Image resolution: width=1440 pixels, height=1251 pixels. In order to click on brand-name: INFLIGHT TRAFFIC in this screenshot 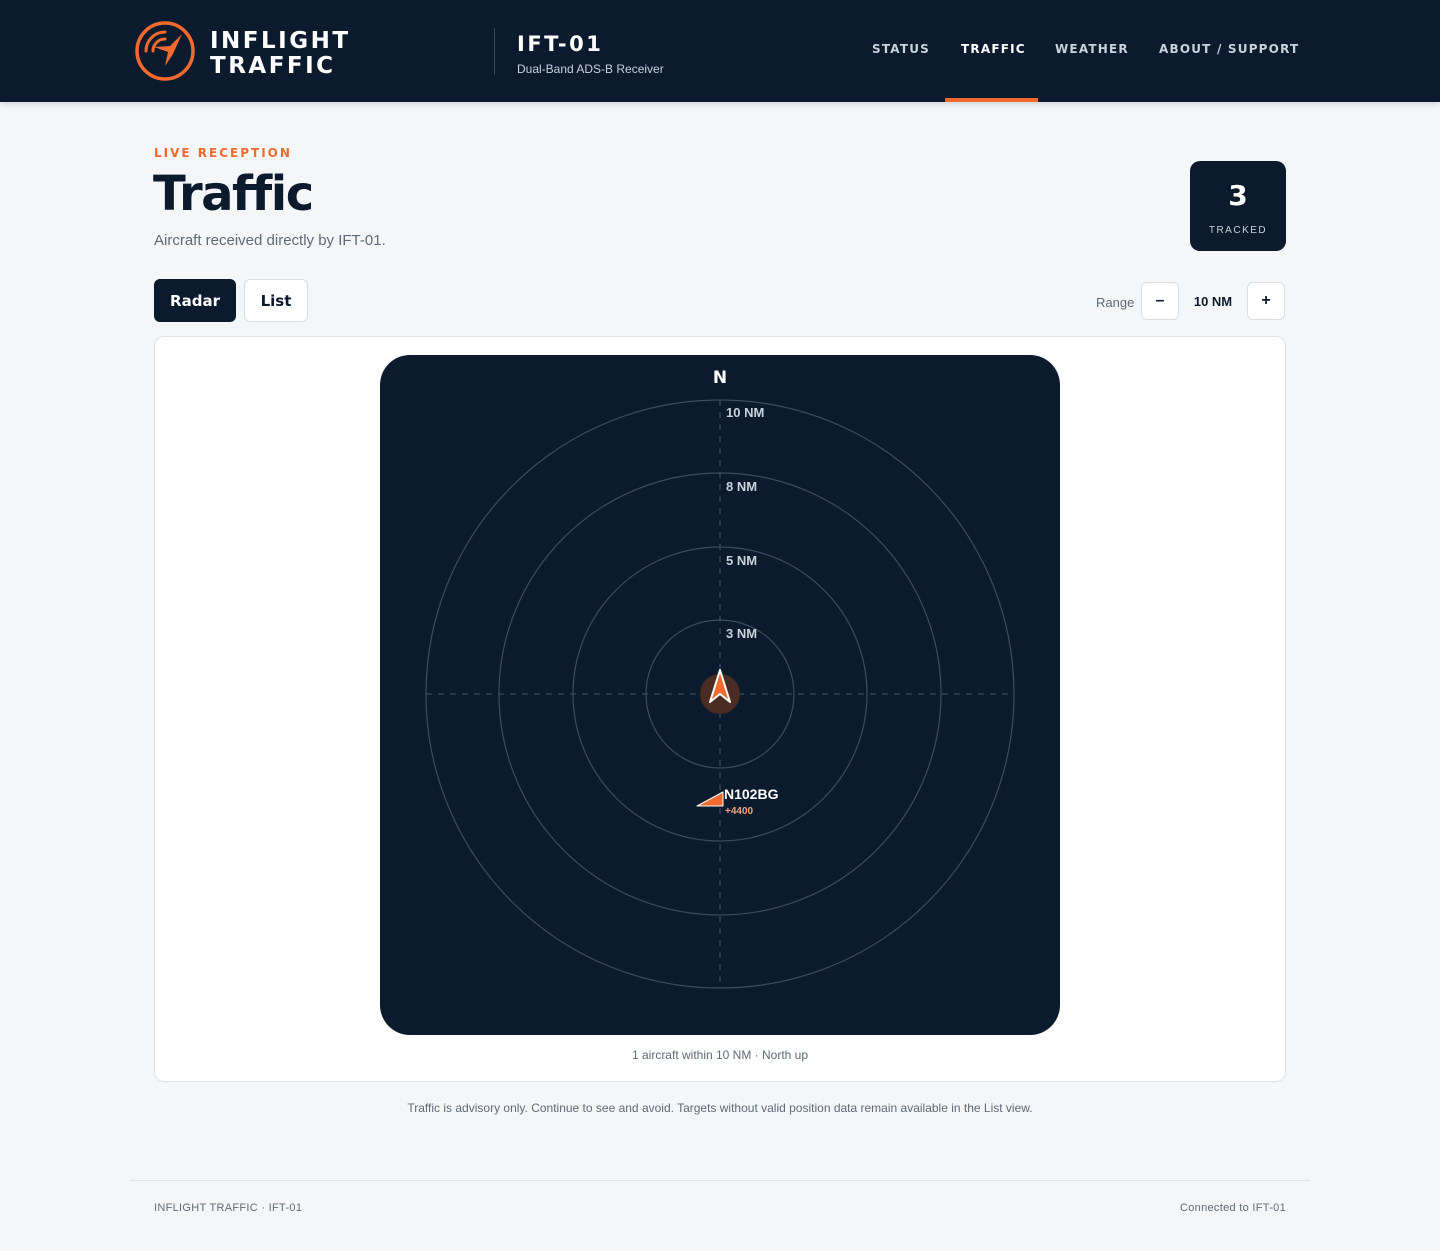, I will do `click(280, 54)`.